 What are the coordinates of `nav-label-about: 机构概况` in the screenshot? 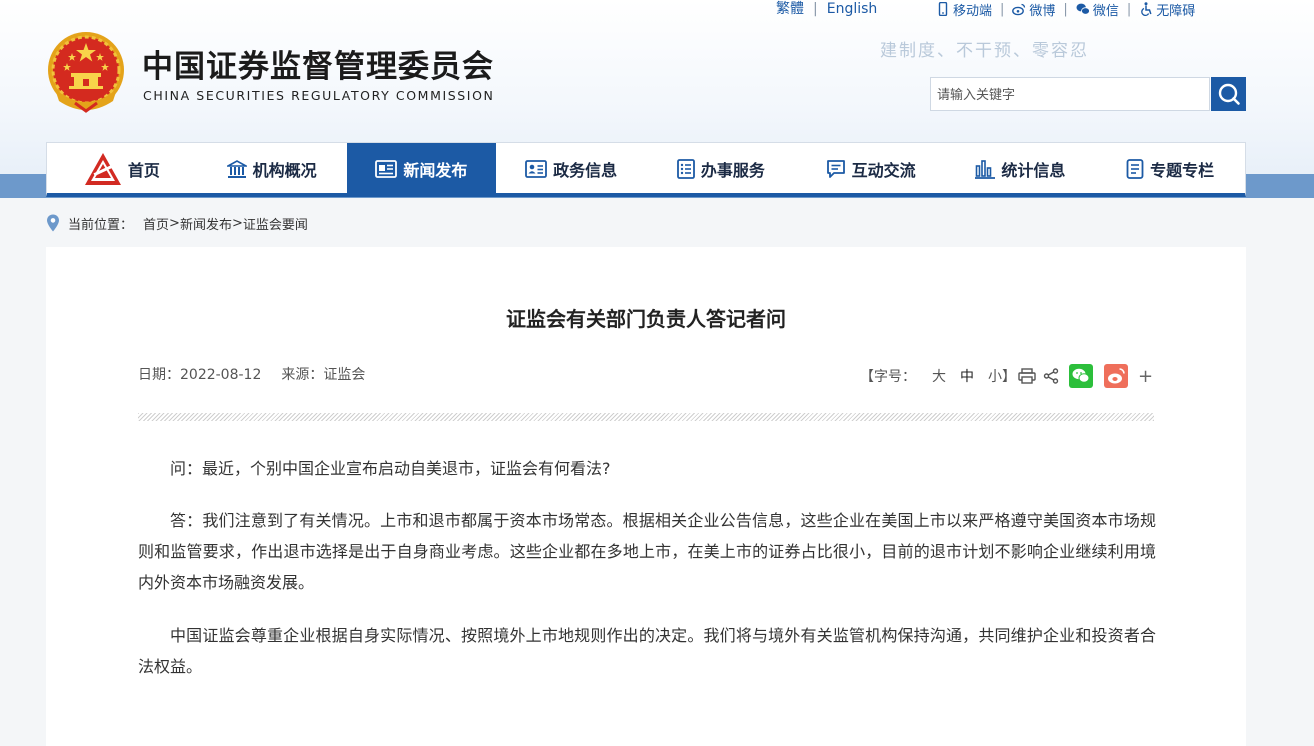 It's located at (284, 170).